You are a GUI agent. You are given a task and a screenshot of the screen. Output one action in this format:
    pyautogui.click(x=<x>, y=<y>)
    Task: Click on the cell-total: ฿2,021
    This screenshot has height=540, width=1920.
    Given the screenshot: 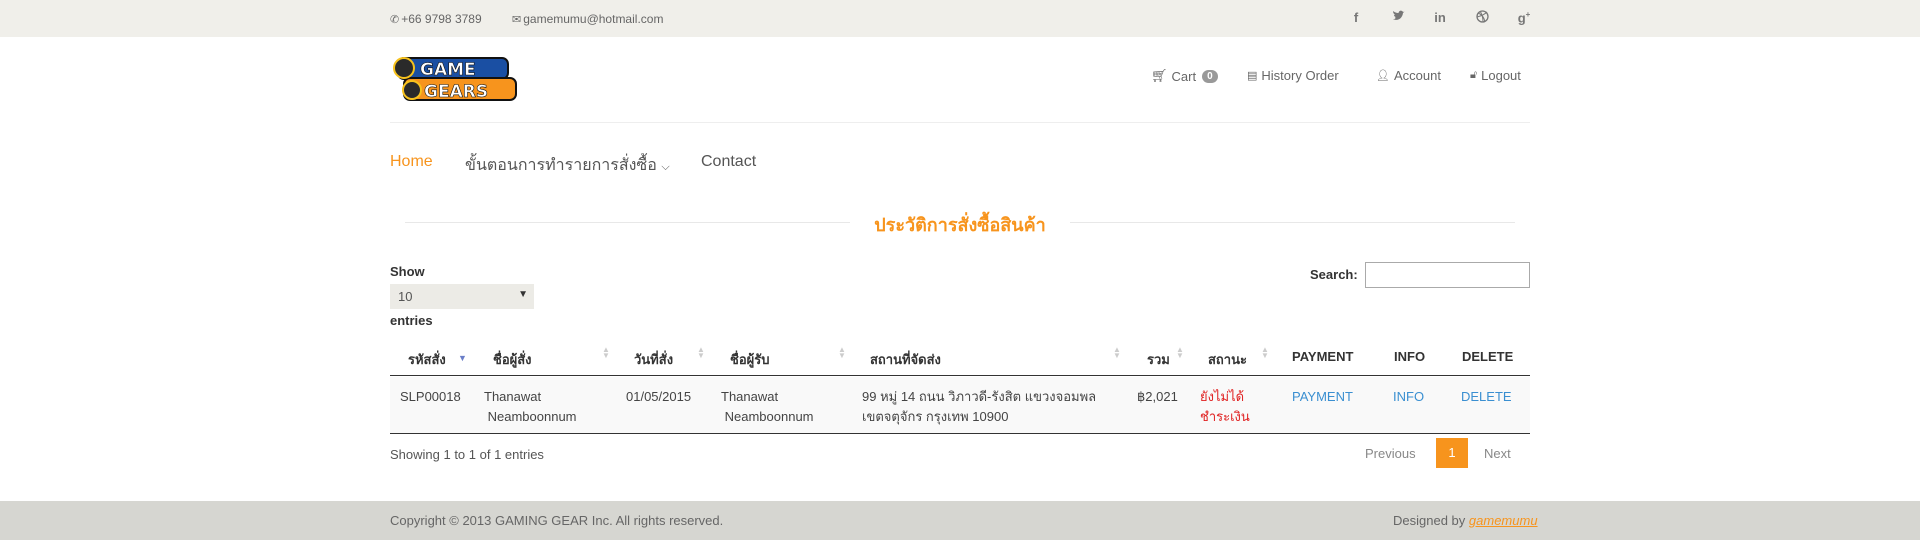 What is the action you would take?
    pyautogui.click(x=1157, y=396)
    